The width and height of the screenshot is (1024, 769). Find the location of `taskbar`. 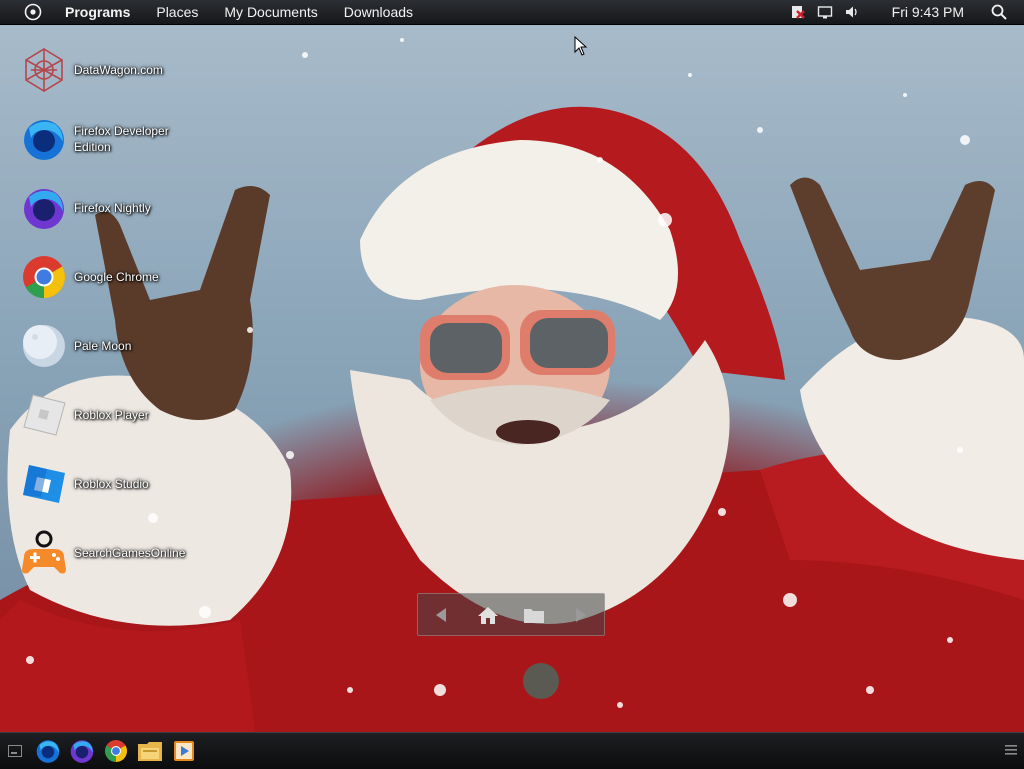

taskbar is located at coordinates (512, 750).